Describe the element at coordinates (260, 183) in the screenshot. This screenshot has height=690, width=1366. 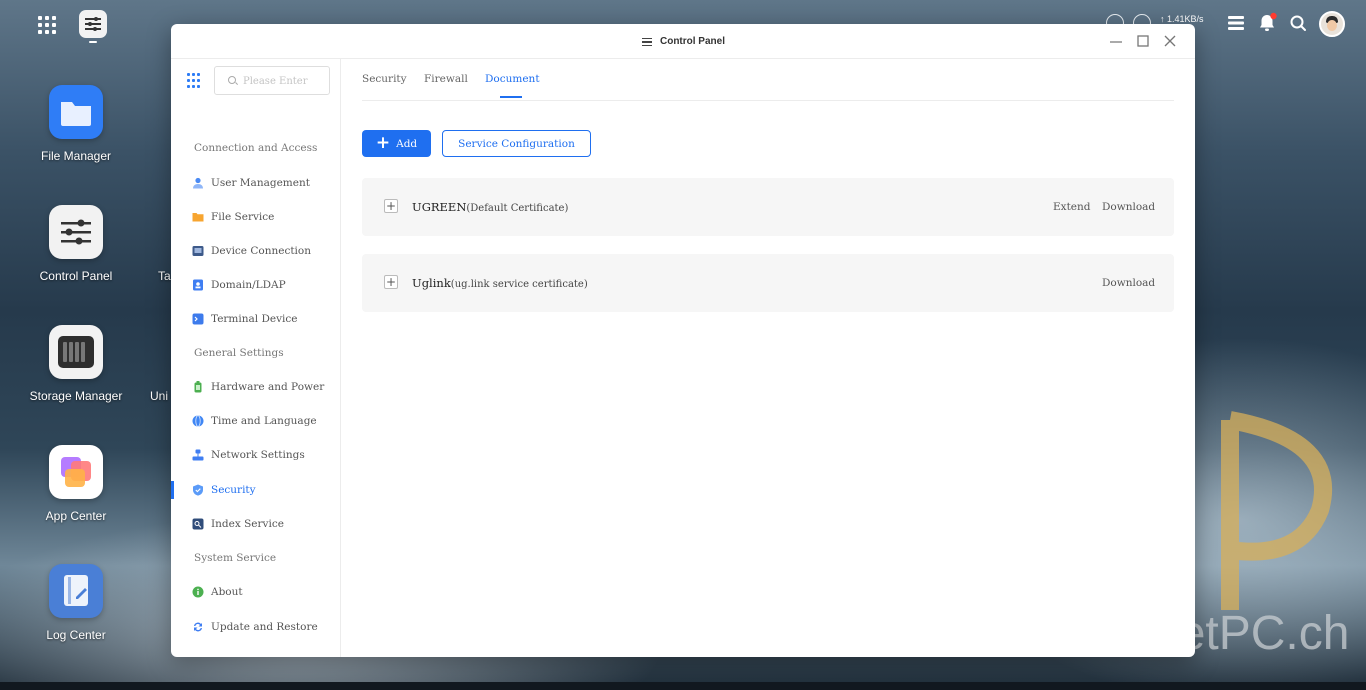
I see `sidebar-item-label: User Management` at that location.